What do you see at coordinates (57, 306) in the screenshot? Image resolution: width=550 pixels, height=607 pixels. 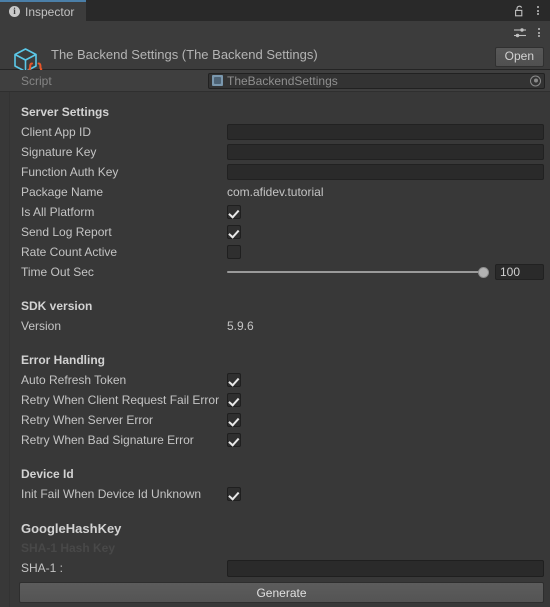 I see `section-sdk-version: SDK version` at bounding box center [57, 306].